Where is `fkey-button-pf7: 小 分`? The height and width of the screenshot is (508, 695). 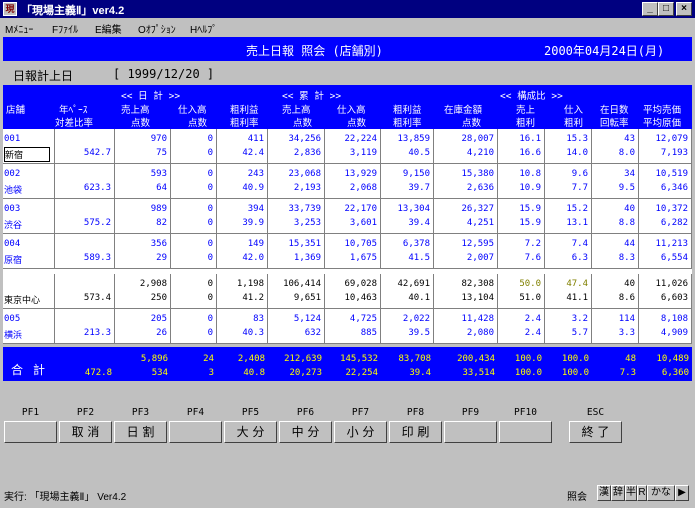 fkey-button-pf7: 小 分 is located at coordinates (360, 432).